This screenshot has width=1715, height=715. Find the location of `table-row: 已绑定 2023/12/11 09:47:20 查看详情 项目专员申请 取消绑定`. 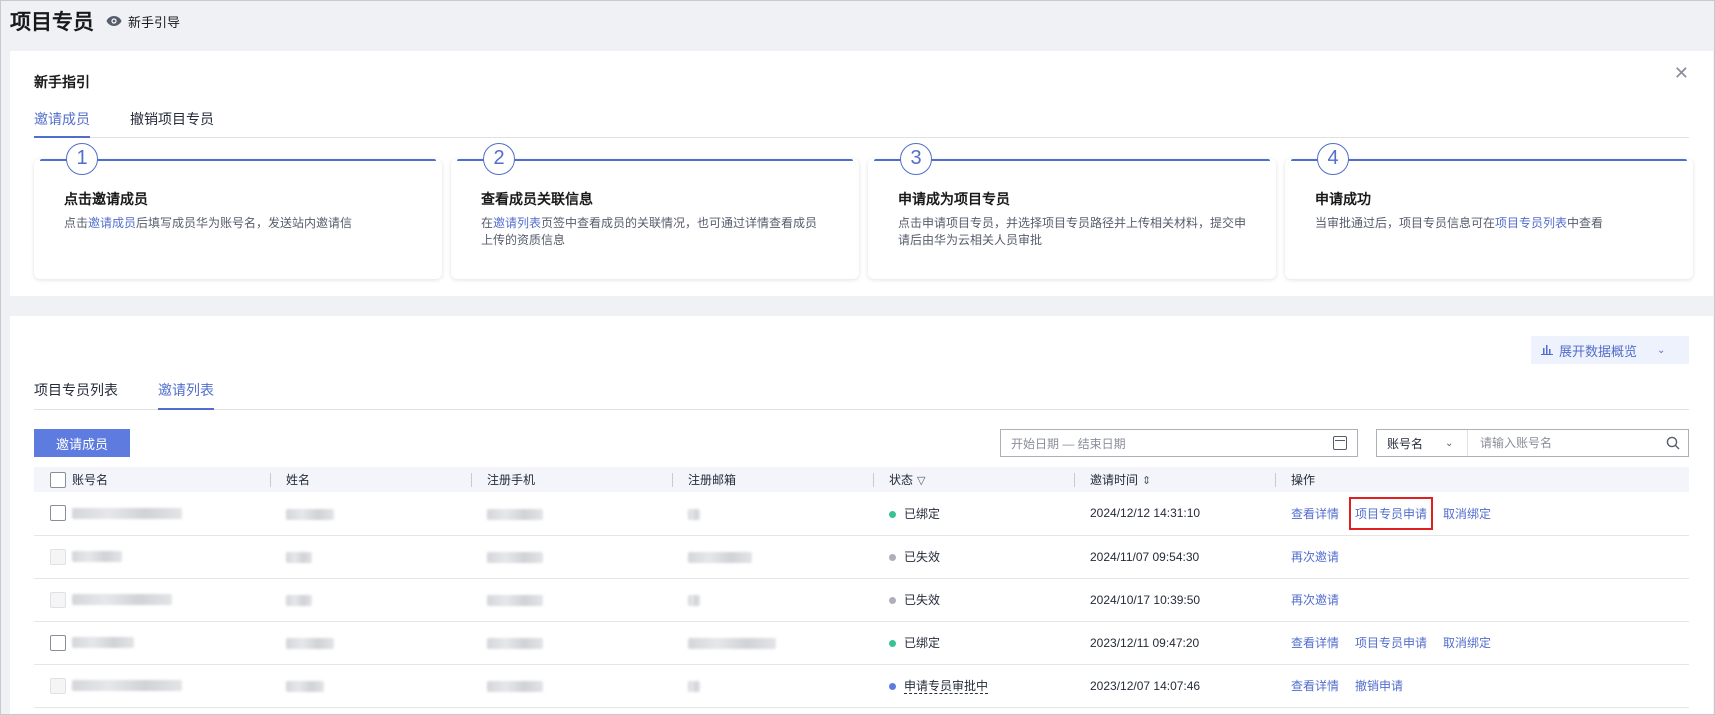

table-row: 已绑定 2023/12/11 09:47:20 查看详情 项目专员申请 取消绑定 is located at coordinates (861, 642).